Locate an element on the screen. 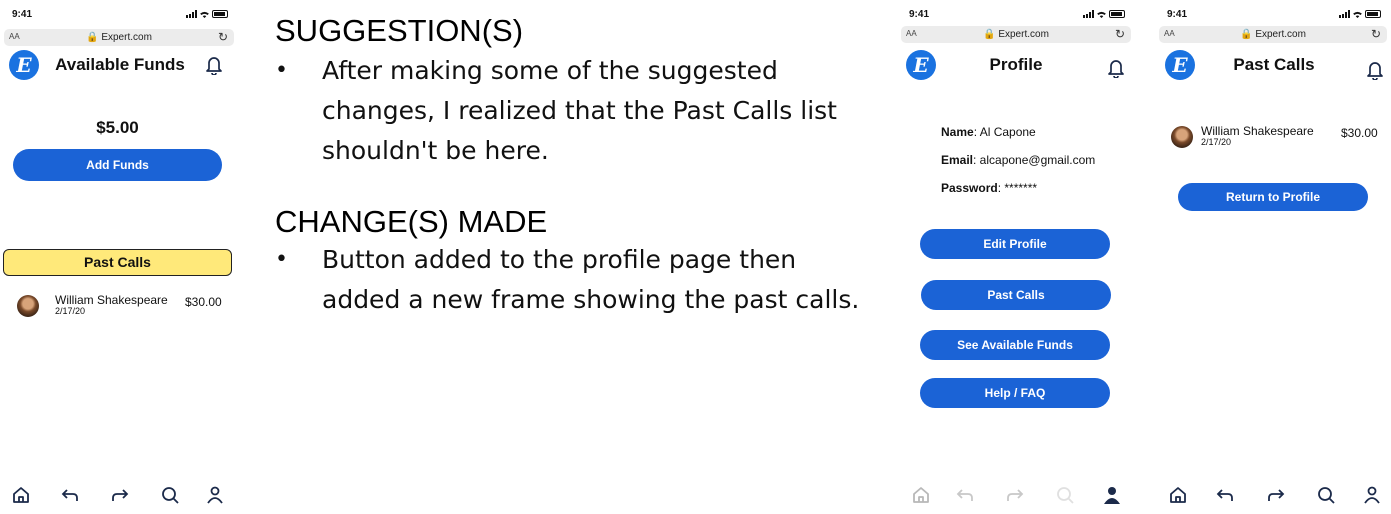 The height and width of the screenshot is (514, 1391). password-field: Password: ******* is located at coordinates (989, 188).